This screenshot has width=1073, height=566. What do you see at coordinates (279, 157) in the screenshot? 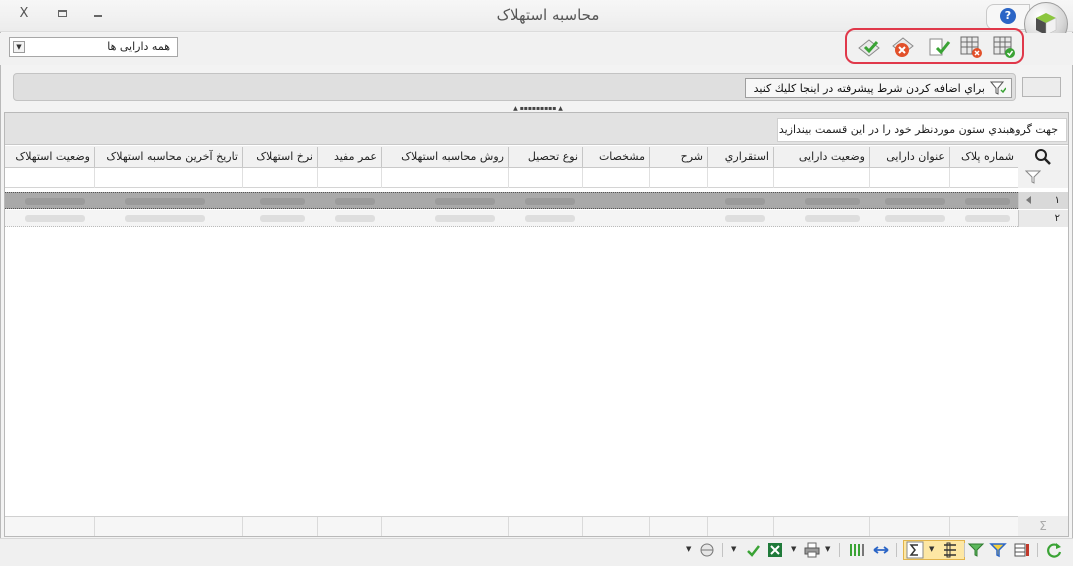
I see `column-header-depreciation-rate: نرخ استهلاک` at bounding box center [279, 157].